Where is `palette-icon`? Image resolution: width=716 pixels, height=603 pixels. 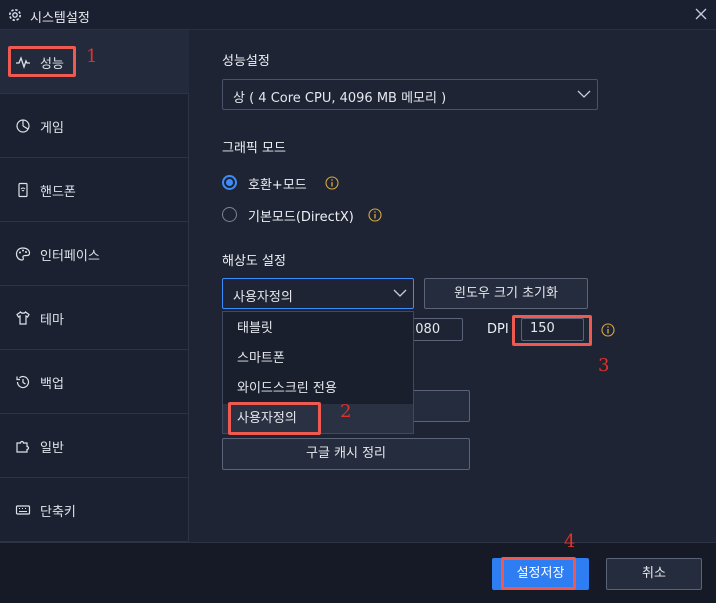
palette-icon is located at coordinates (23, 254).